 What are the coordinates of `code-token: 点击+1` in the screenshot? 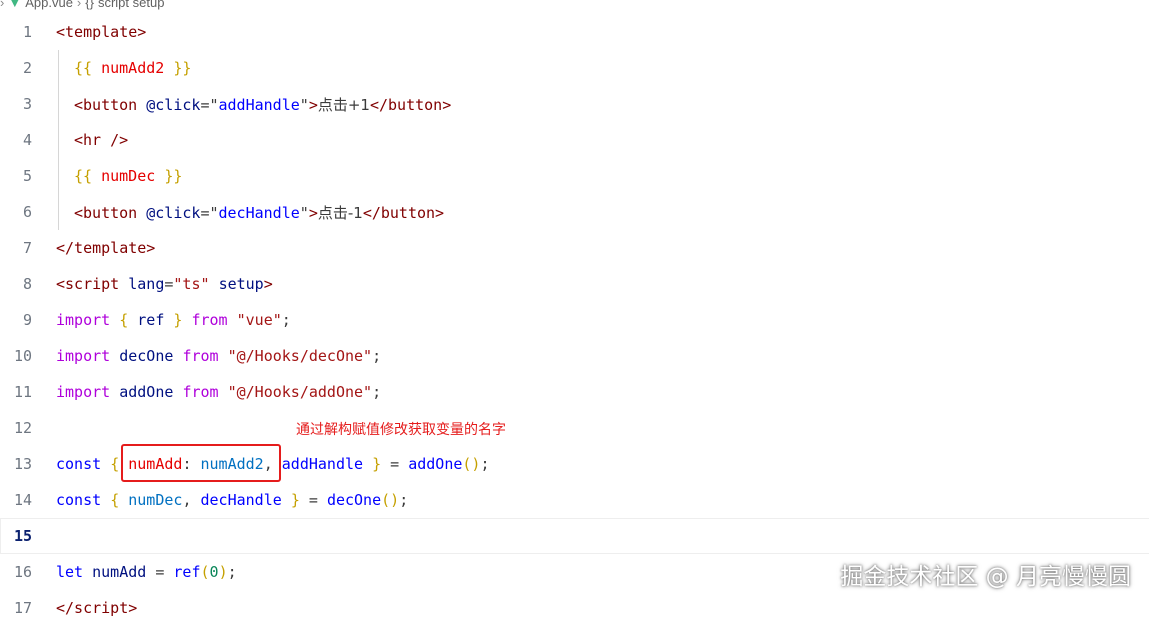 It's located at (343, 104).